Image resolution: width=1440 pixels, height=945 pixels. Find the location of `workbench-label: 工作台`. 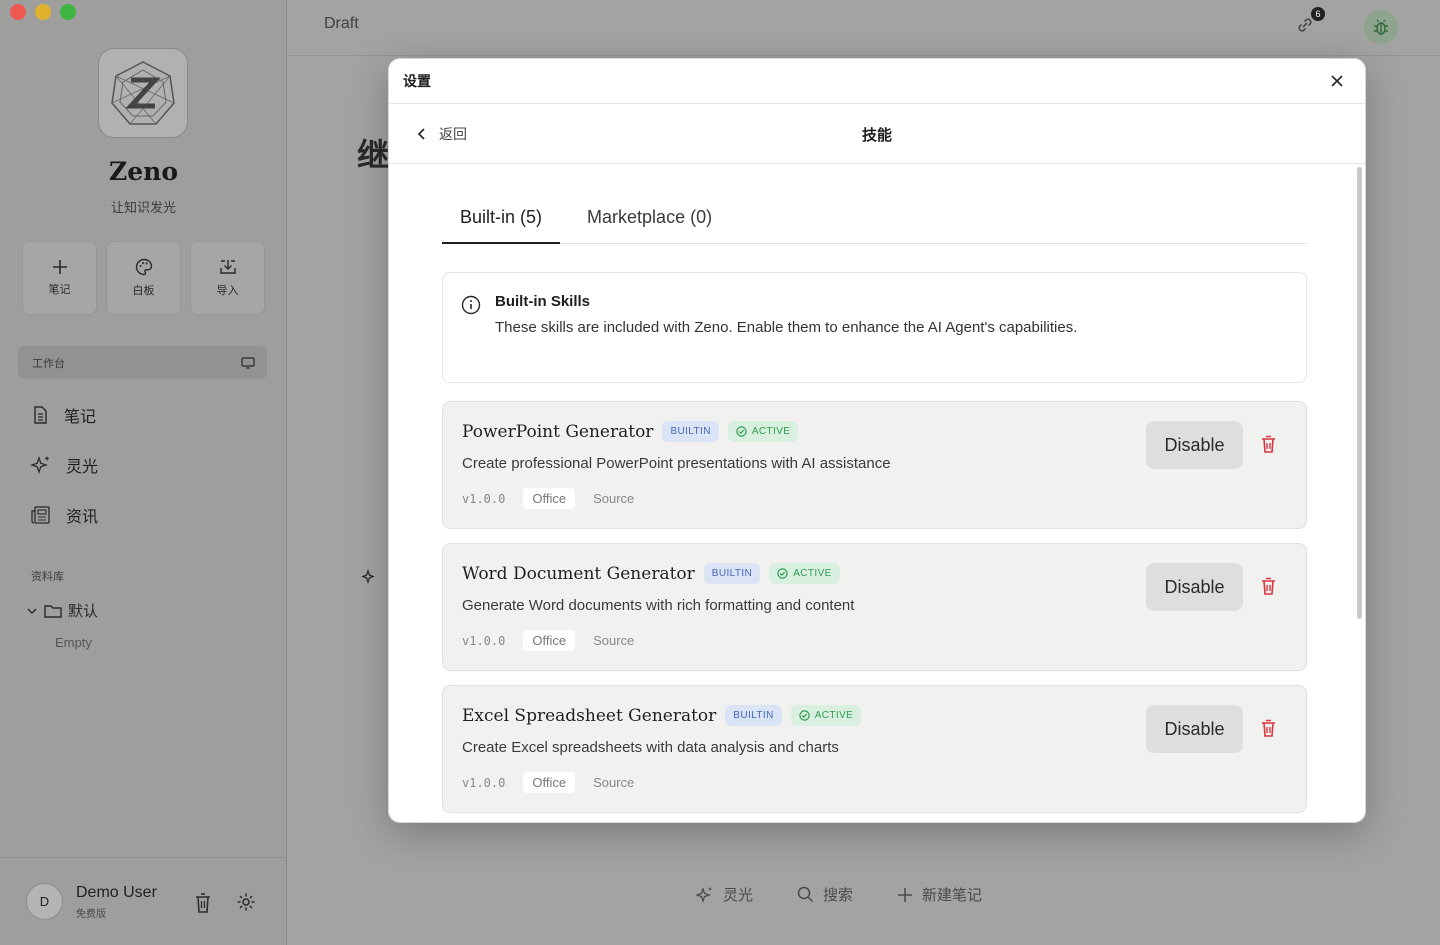

workbench-label: 工作台 is located at coordinates (48, 363).